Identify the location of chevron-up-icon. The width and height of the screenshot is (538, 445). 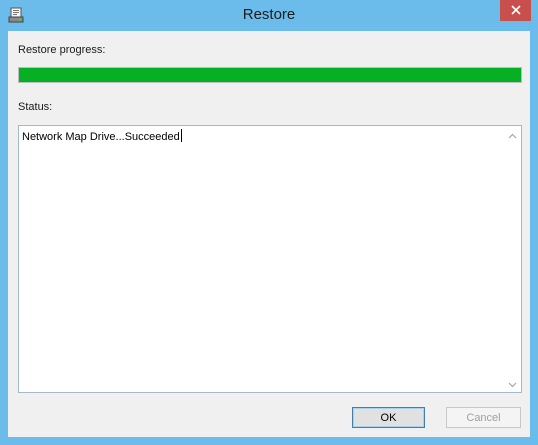
(512, 135).